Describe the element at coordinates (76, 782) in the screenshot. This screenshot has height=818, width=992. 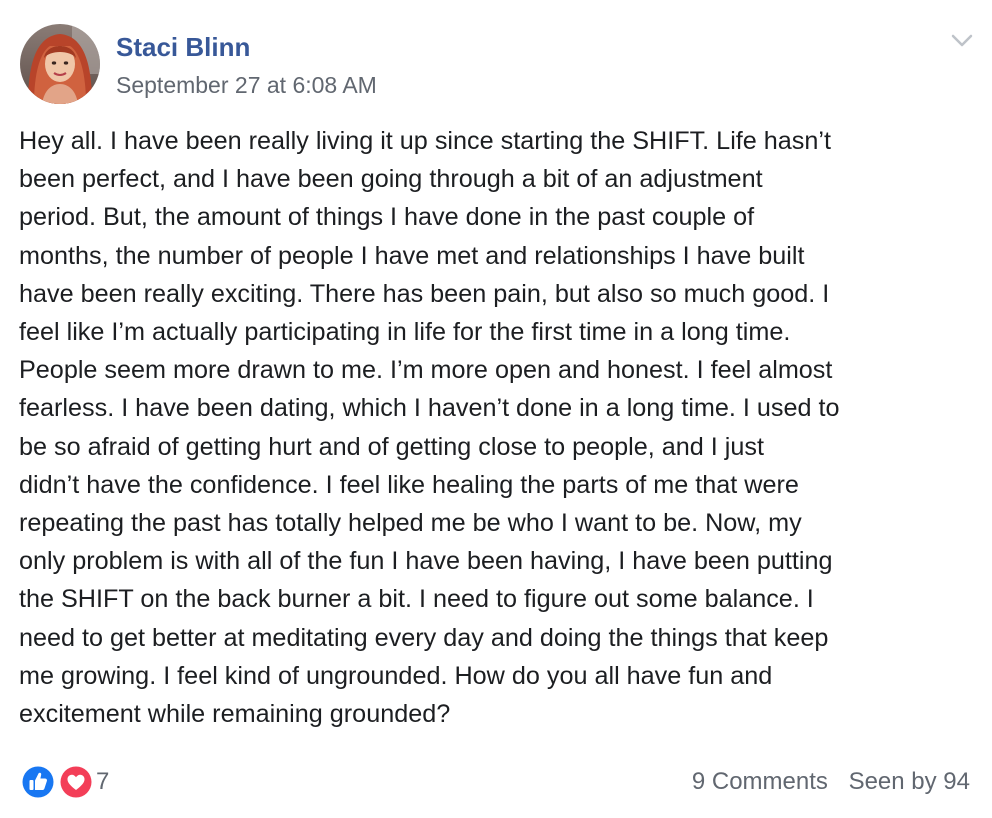
I see `love-icon` at that location.